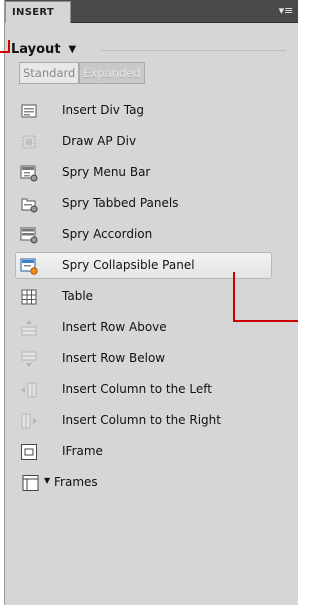 The width and height of the screenshot is (320, 605). I want to click on list-item-insert-column-left: Insert Column to the Left, so click(151, 389).